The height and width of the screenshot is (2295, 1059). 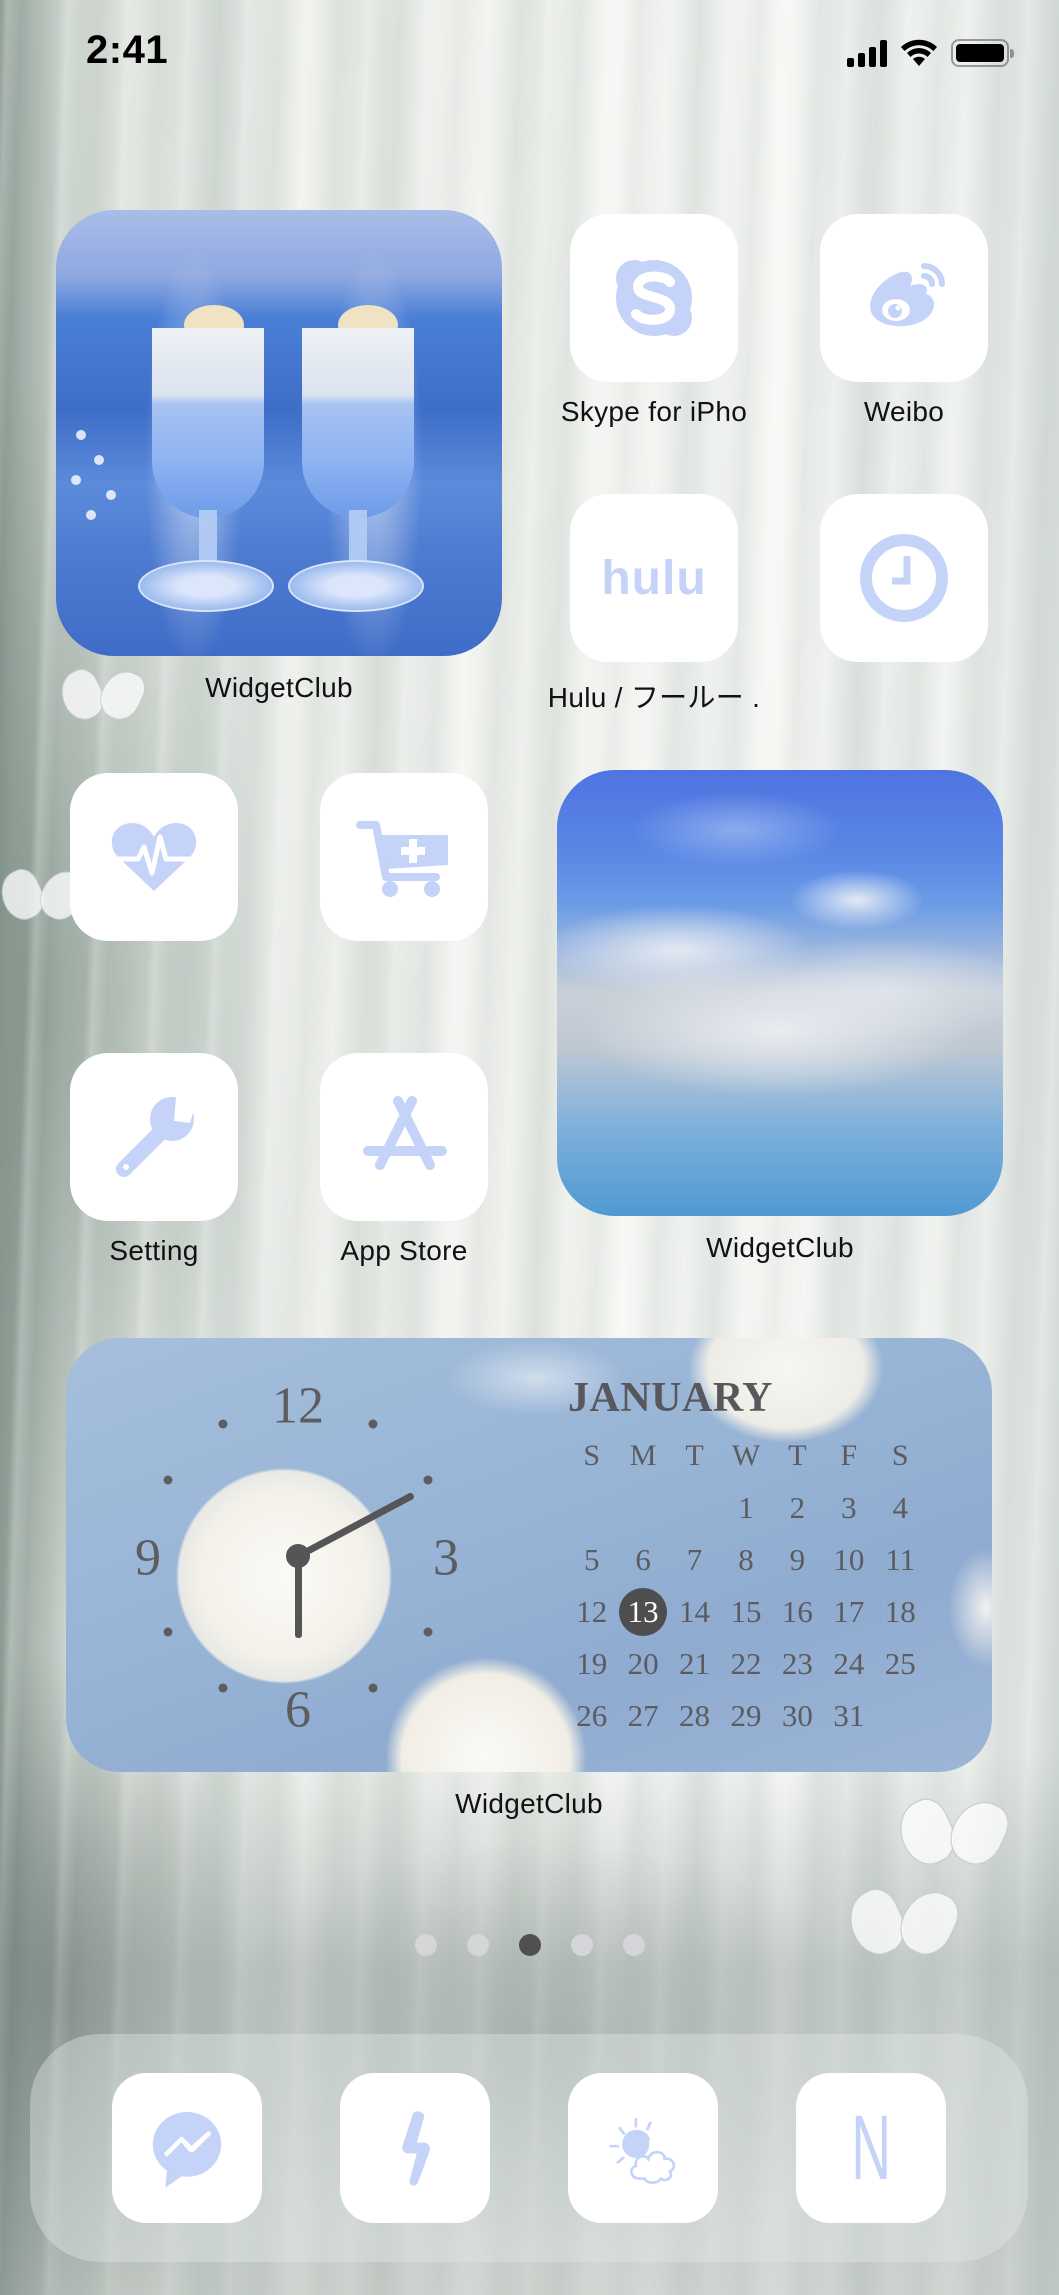 I want to click on calendar-day: 23, so click(x=797, y=1664).